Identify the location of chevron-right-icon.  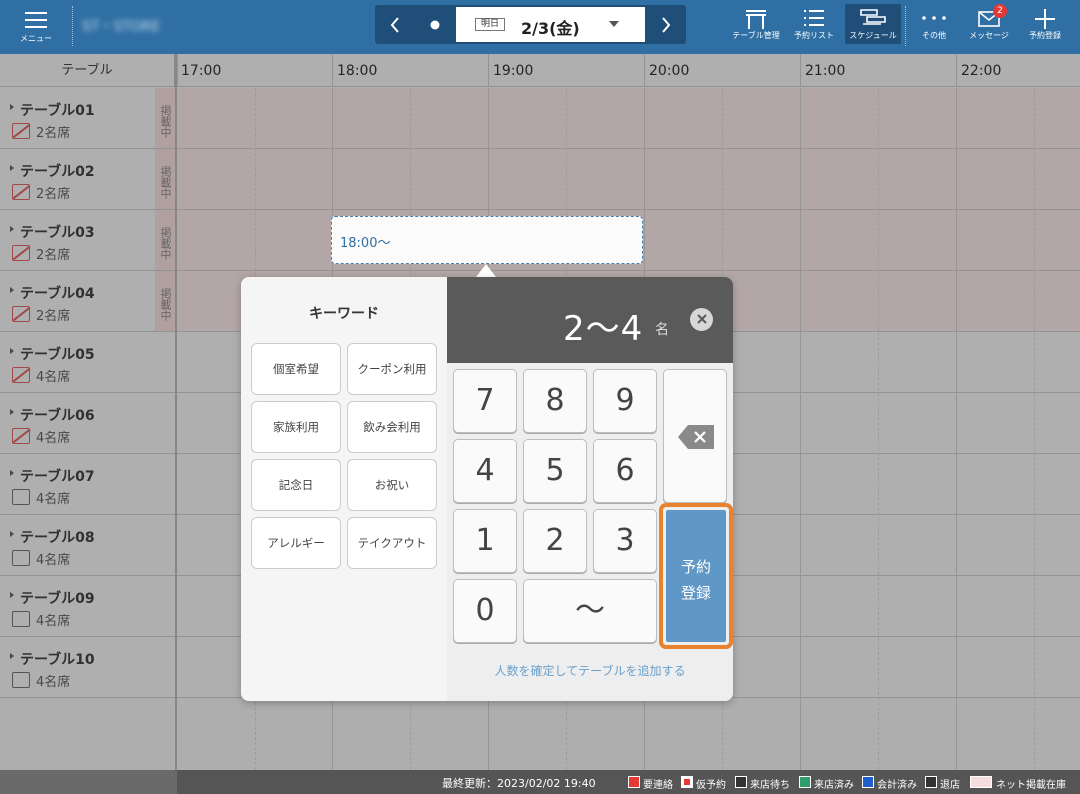
(666, 25).